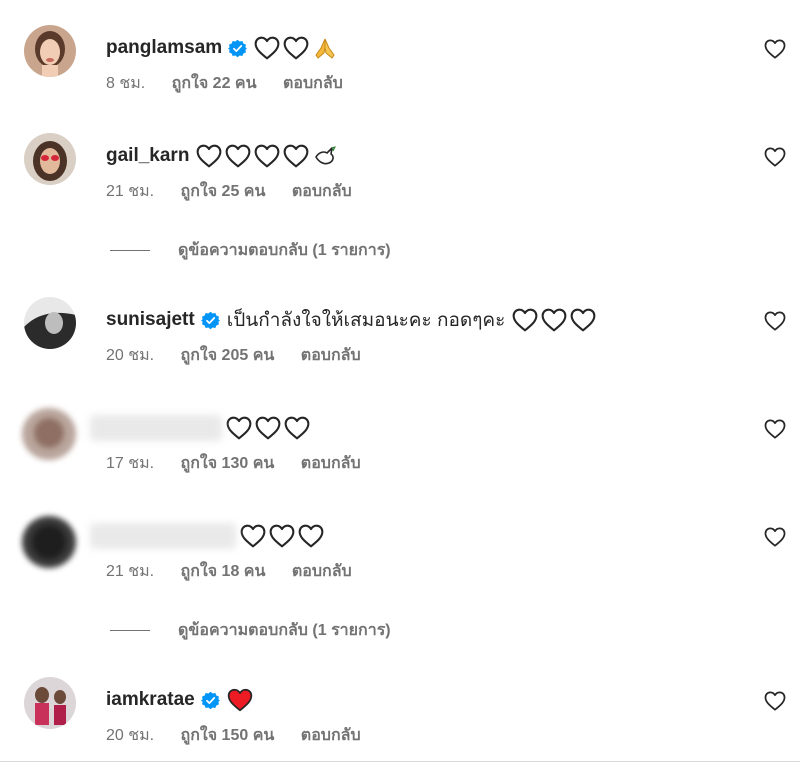 This screenshot has width=800, height=777. I want to click on comment-meta: 8 ชม. ถูกใจ 22 คน ตอบกลับ, so click(235, 83).